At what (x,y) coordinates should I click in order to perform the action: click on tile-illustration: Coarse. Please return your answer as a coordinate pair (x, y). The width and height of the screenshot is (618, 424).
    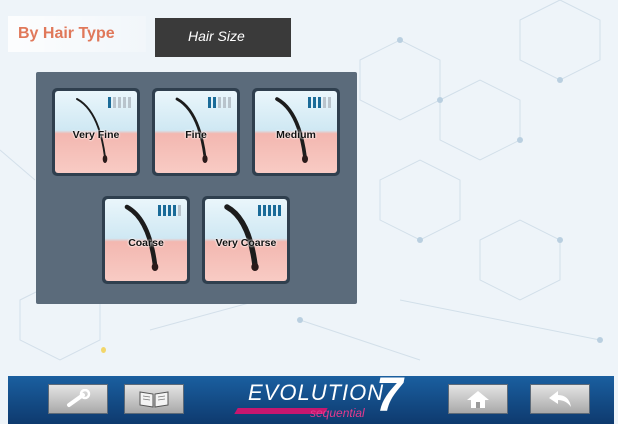
    Looking at the image, I should click on (146, 240).